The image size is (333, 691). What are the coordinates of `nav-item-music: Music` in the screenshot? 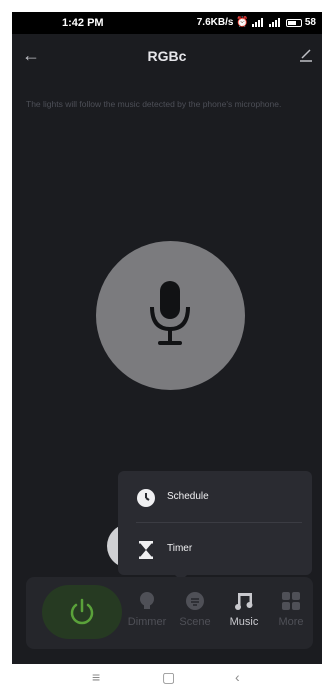 It's located at (244, 616).